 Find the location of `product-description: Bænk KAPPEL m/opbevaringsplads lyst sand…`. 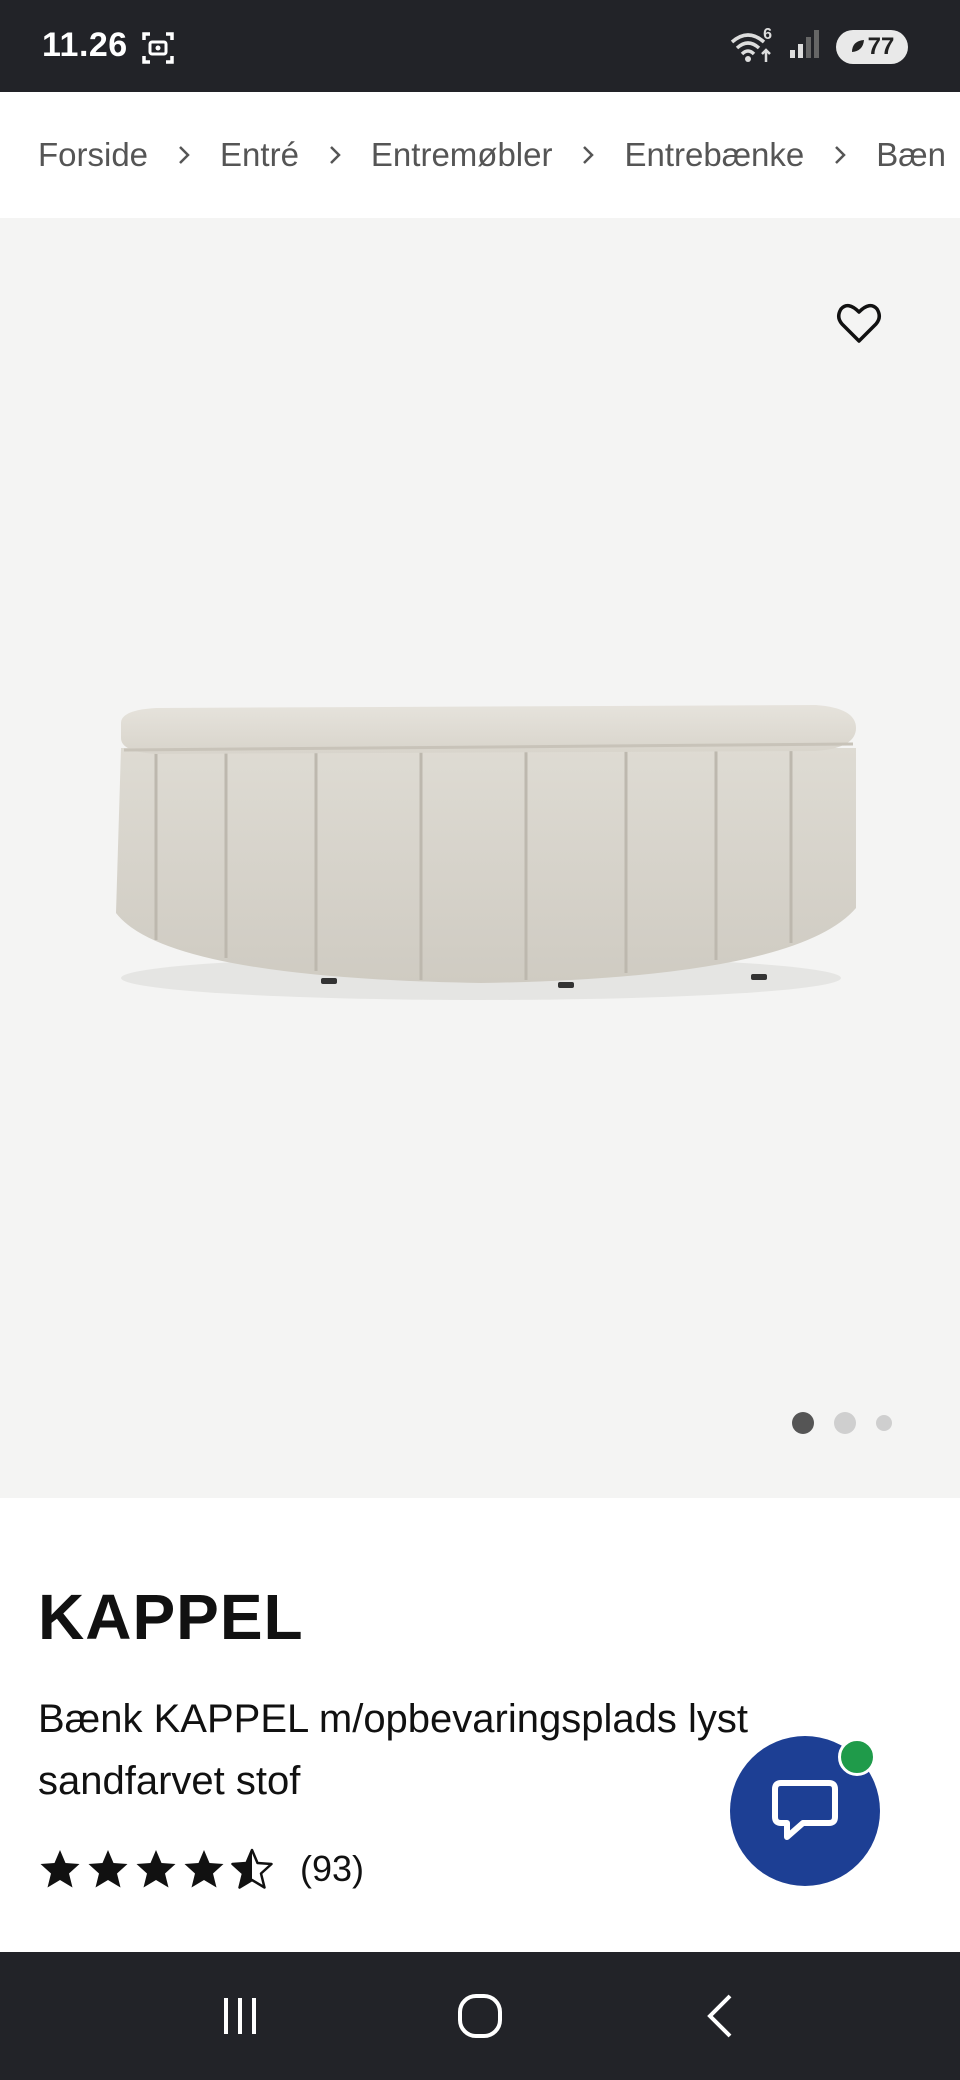

product-description: Bænk KAPPEL m/opbevaringsplads lyst sand… is located at coordinates (393, 1750).